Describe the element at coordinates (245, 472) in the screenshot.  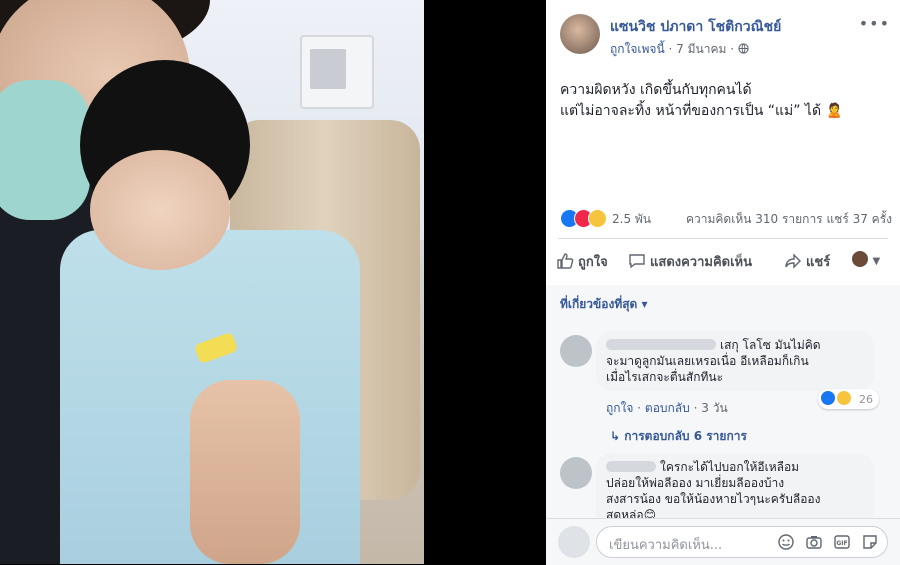
I see `photo-arm` at that location.